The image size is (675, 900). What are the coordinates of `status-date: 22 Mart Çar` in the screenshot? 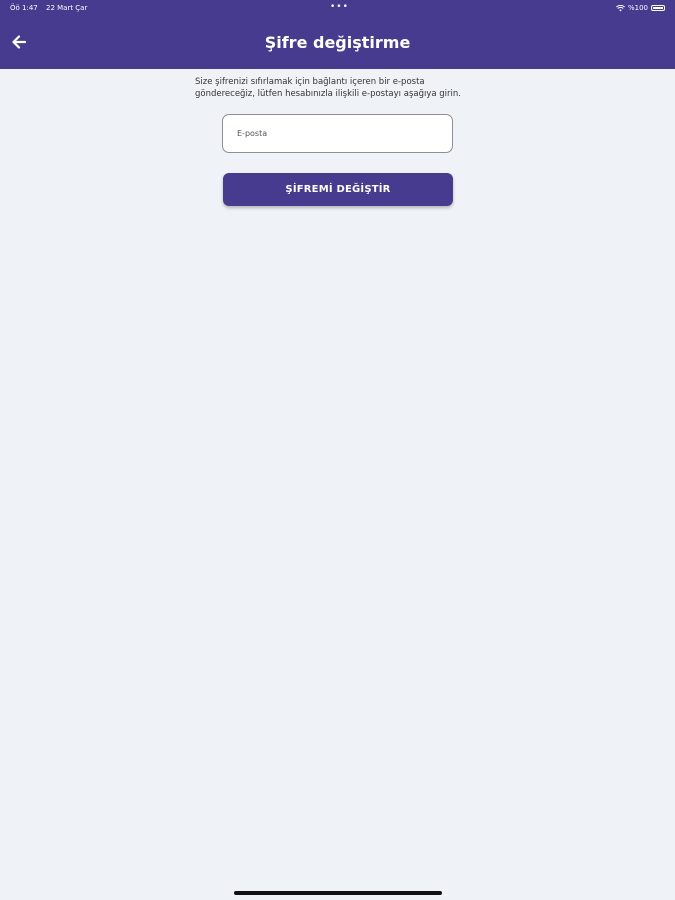 It's located at (66, 8).